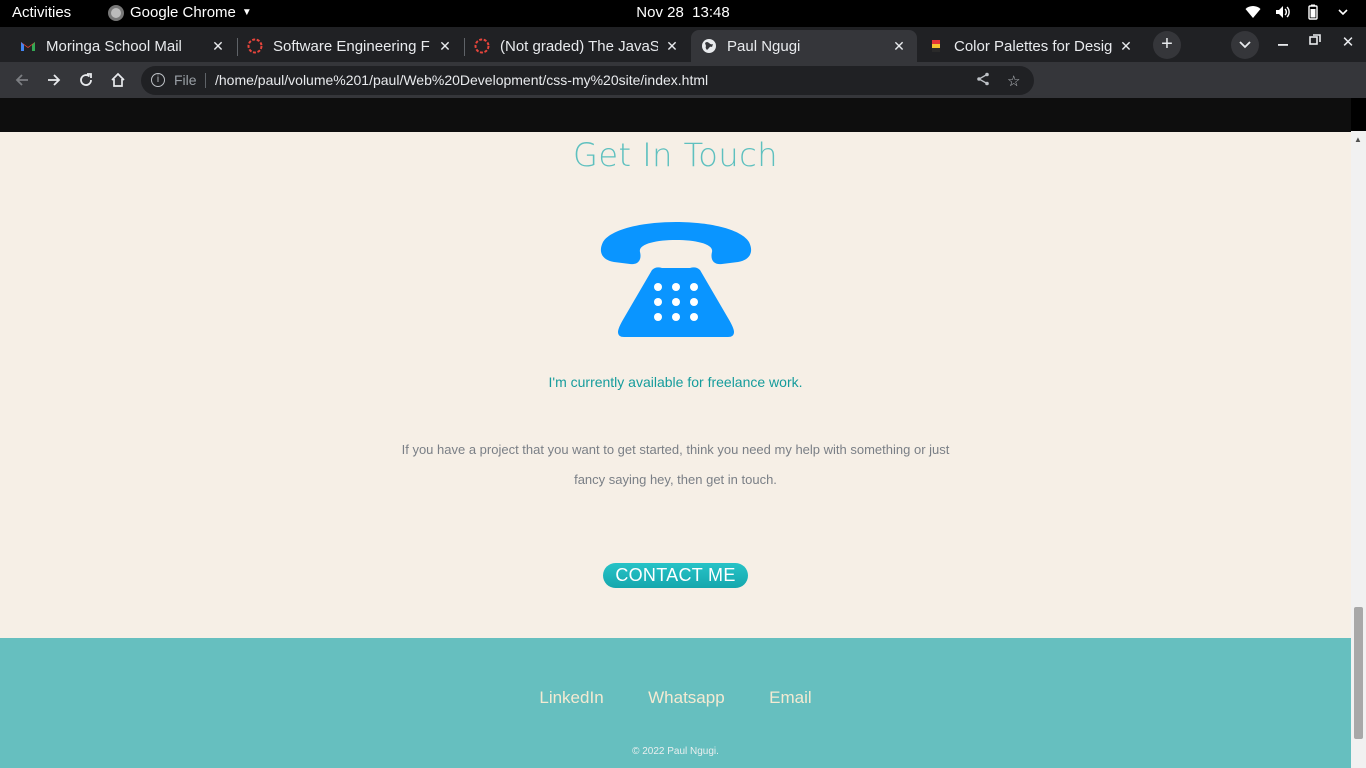 The width and height of the screenshot is (1366, 768). What do you see at coordinates (675, 479) in the screenshot?
I see `blurb-line: fancy saying hey, then get in touch.` at bounding box center [675, 479].